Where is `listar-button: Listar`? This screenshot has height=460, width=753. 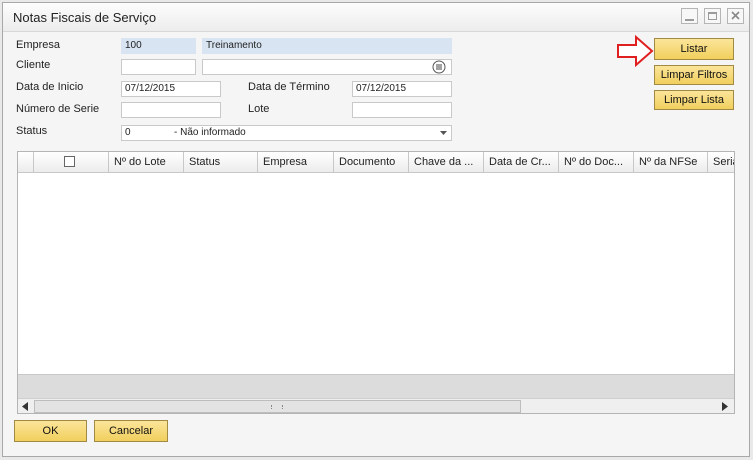
listar-button: Listar is located at coordinates (694, 49).